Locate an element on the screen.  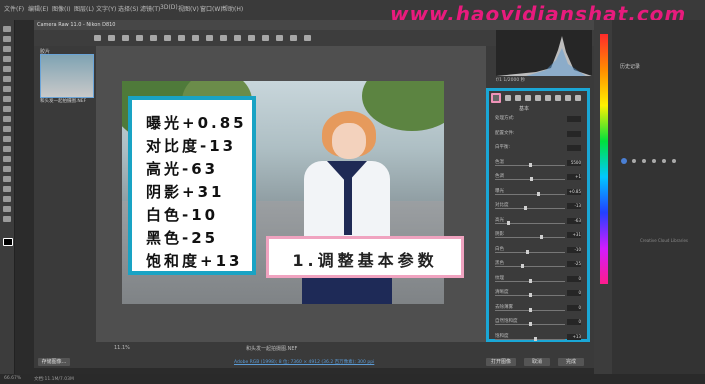
slider-value-field: +31 is located at coordinates (574, 235).